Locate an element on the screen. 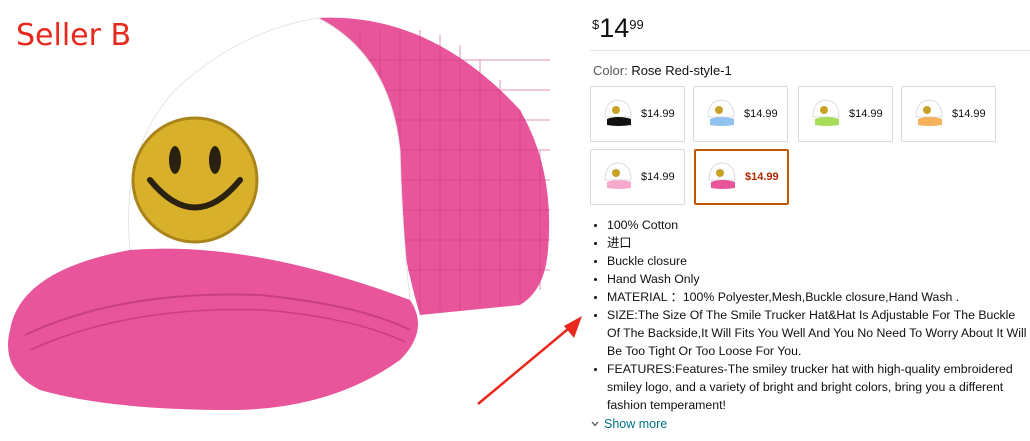  show-more-link: Show more is located at coordinates (629, 424).